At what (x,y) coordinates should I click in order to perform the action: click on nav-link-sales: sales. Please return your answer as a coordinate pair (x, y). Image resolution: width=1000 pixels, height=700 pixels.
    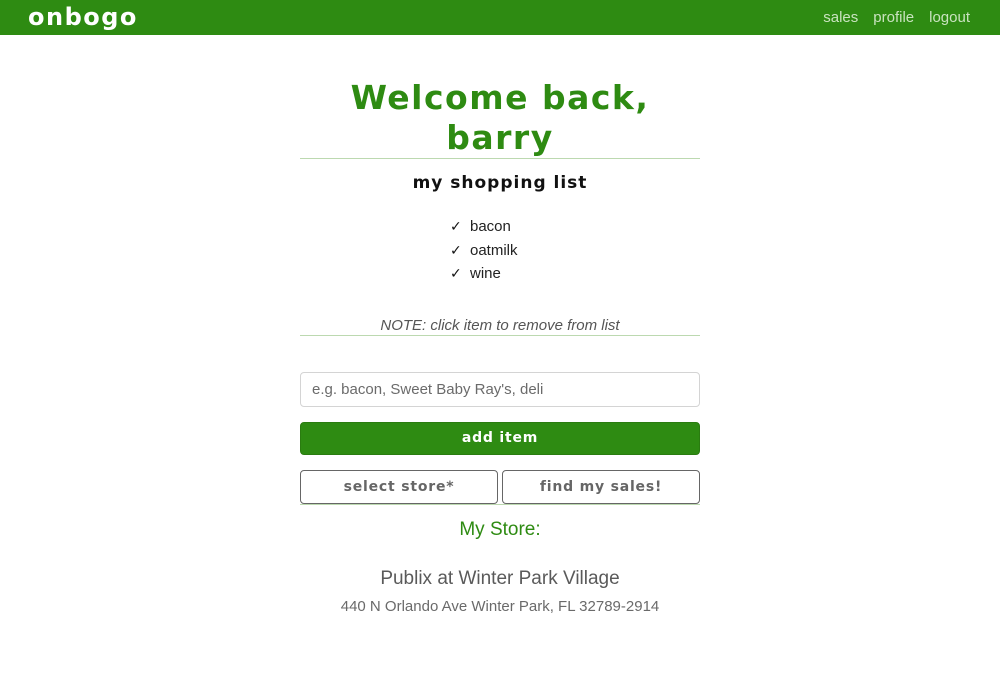
    Looking at the image, I should click on (840, 17).